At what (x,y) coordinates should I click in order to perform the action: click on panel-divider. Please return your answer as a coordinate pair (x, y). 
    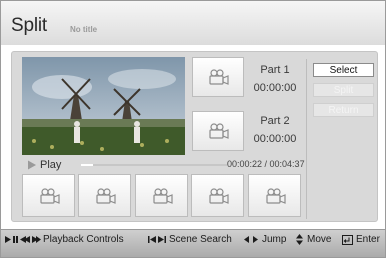
    Looking at the image, I should click on (306, 139).